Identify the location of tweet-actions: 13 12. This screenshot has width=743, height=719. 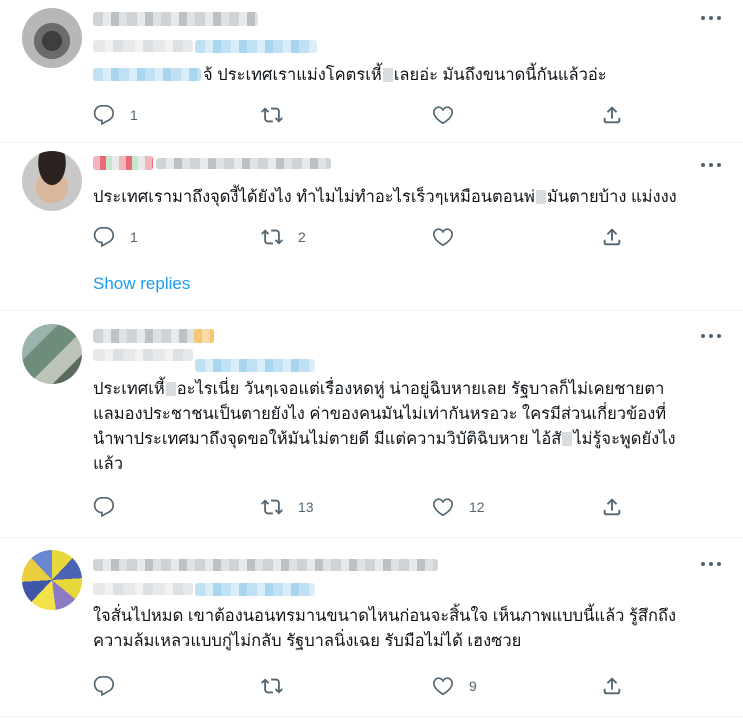
(373, 507).